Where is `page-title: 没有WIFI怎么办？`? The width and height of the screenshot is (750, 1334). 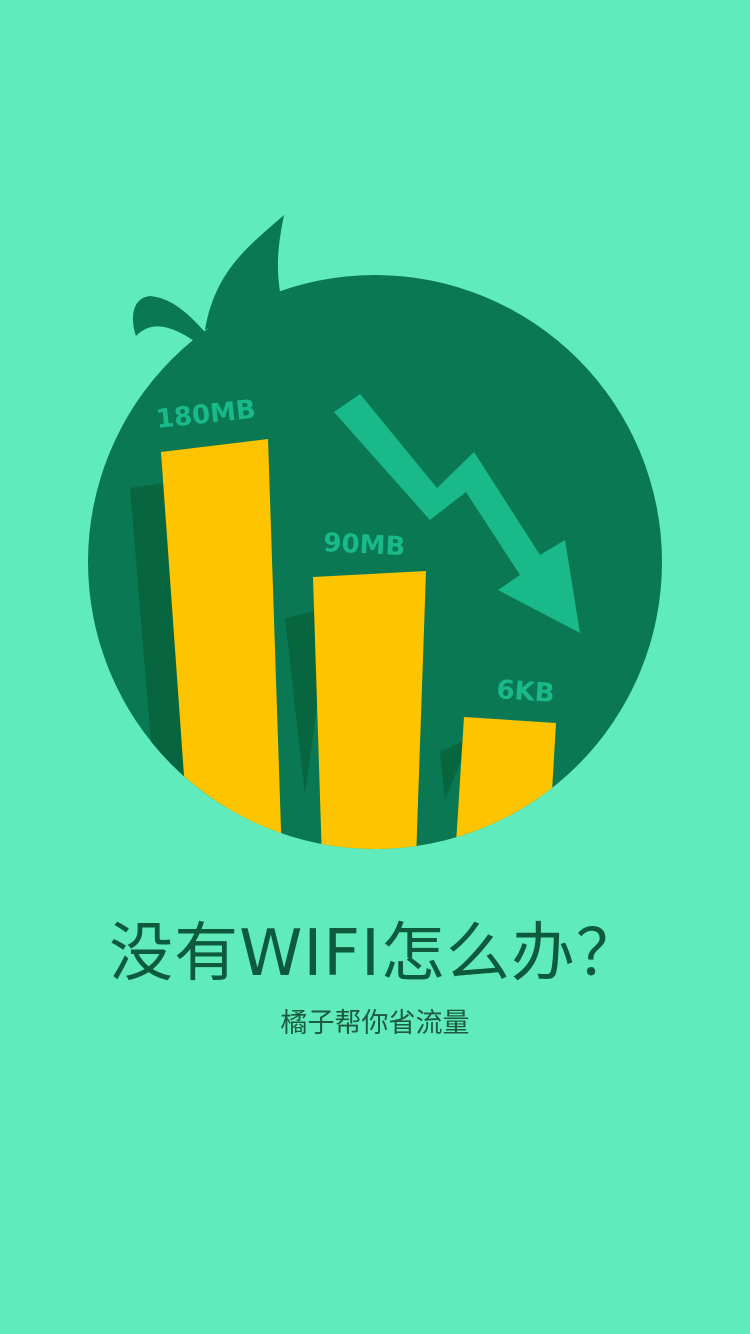 page-title: 没有WIFI怎么办？ is located at coordinates (375, 954).